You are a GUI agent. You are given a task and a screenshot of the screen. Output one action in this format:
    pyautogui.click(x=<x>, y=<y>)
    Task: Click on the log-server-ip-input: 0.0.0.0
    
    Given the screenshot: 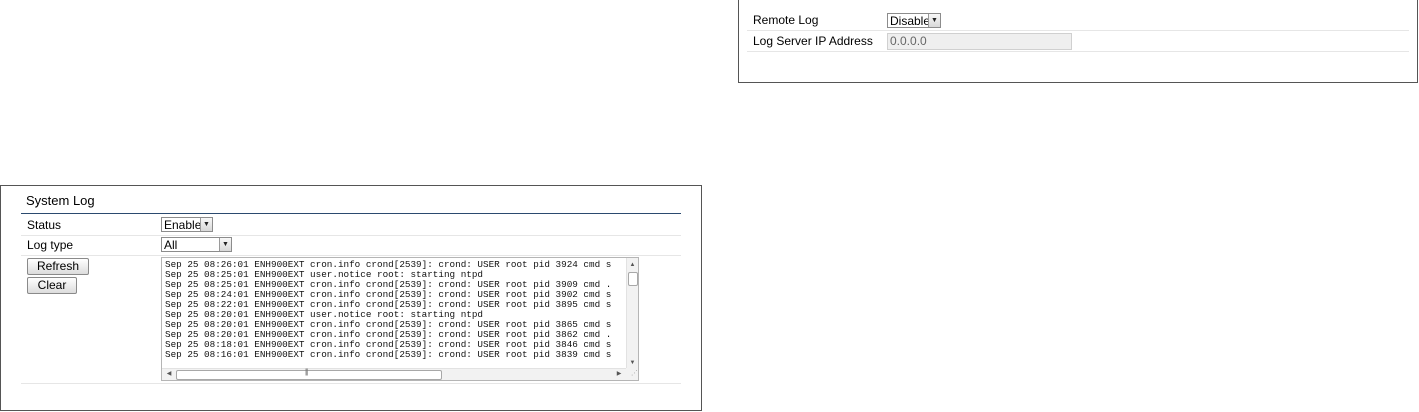 What is the action you would take?
    pyautogui.click(x=979, y=41)
    